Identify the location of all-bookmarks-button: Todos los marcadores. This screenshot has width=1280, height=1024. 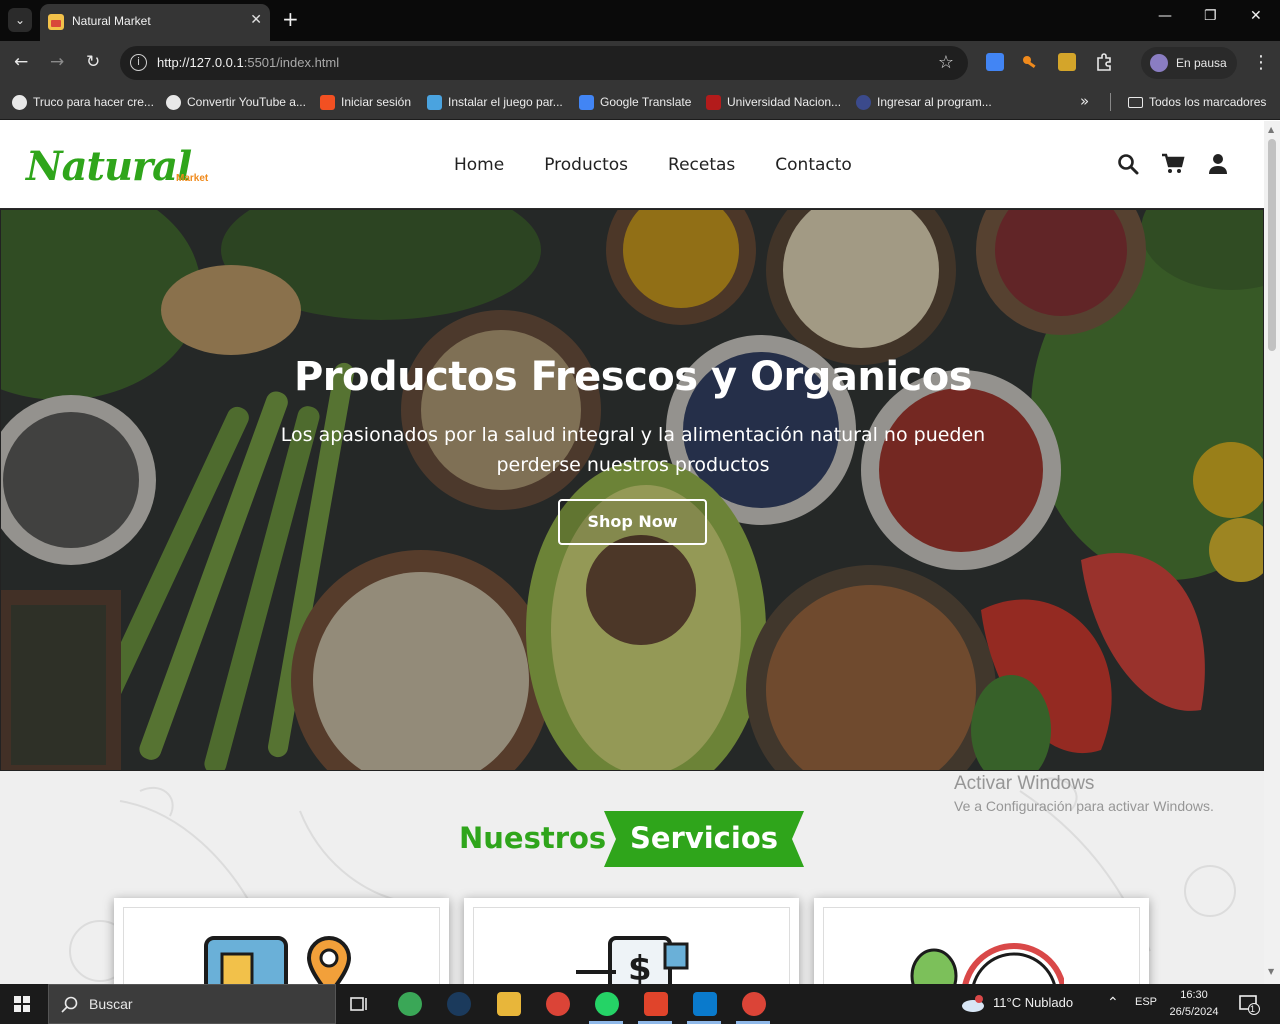
(1197, 102).